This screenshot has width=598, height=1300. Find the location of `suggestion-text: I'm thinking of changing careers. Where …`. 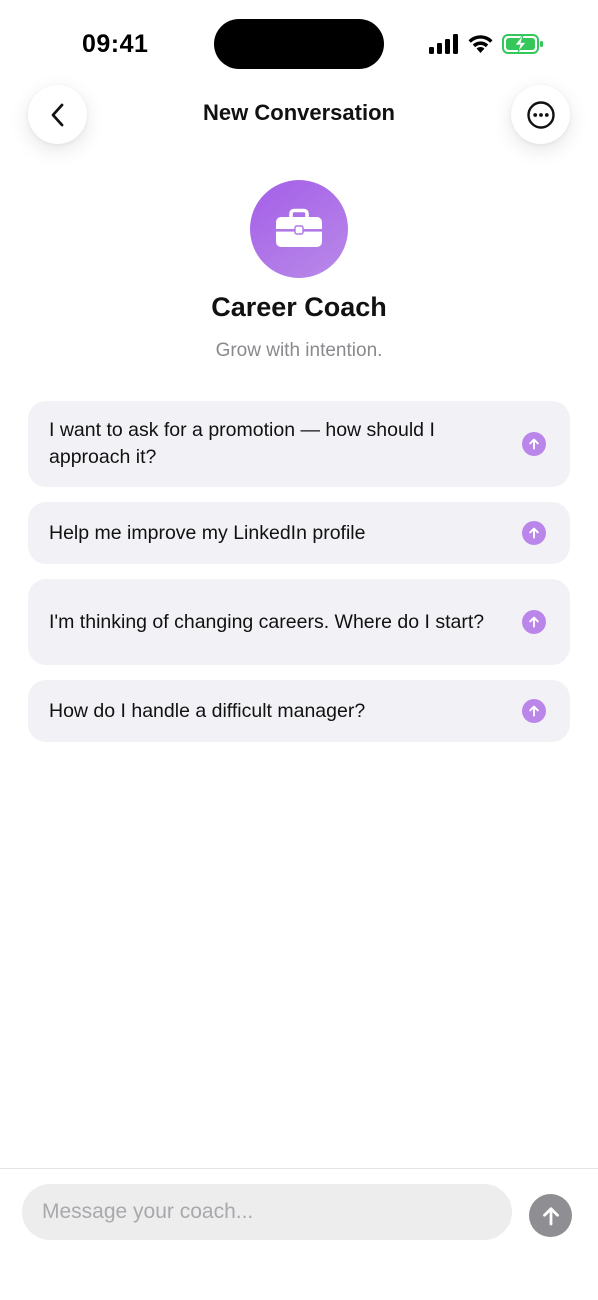

suggestion-text: I'm thinking of changing careers. Where … is located at coordinates (267, 621).